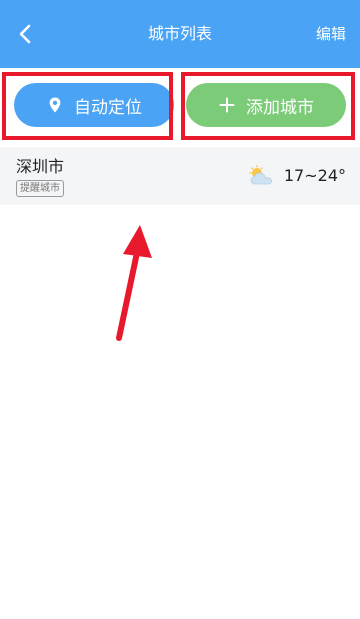 This screenshot has height=619, width=360. I want to click on highlight-box-locate, so click(87, 106).